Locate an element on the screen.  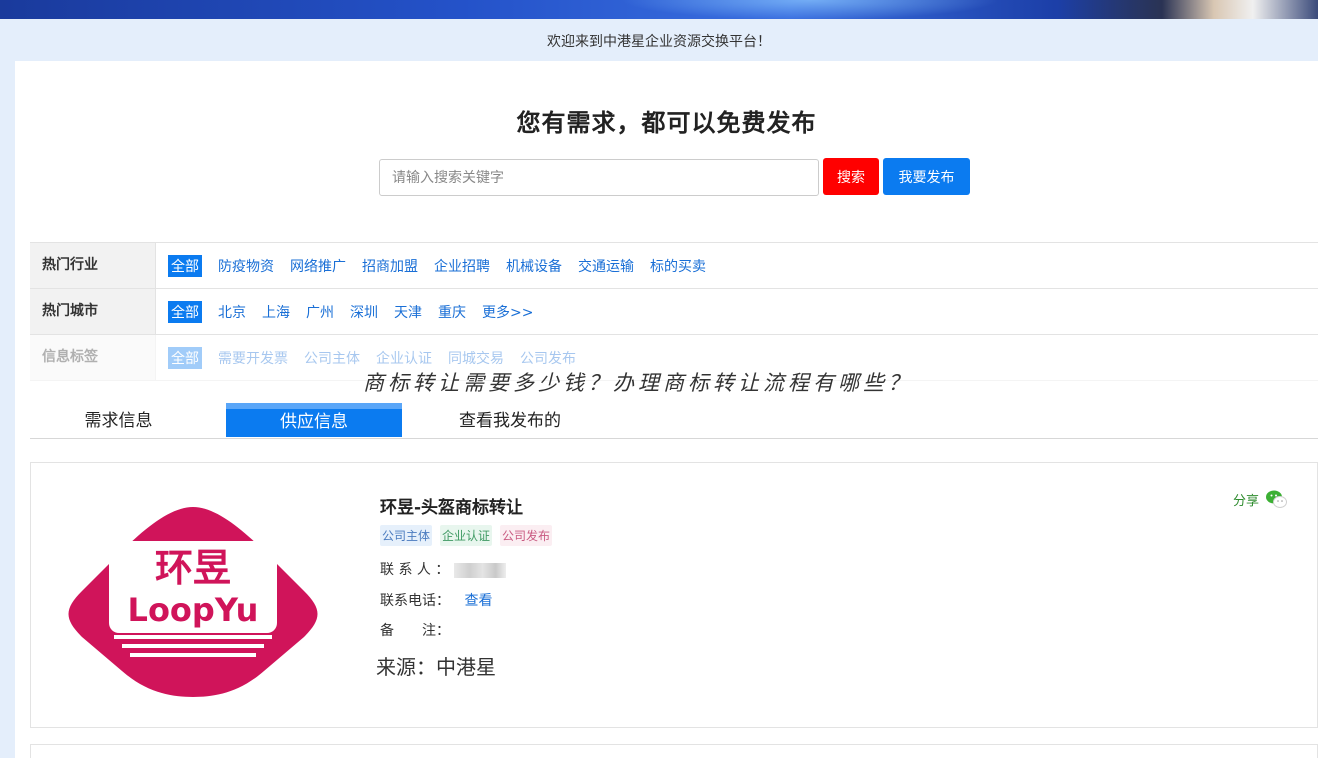
tag-option: 需要开发票 is located at coordinates (253, 358).